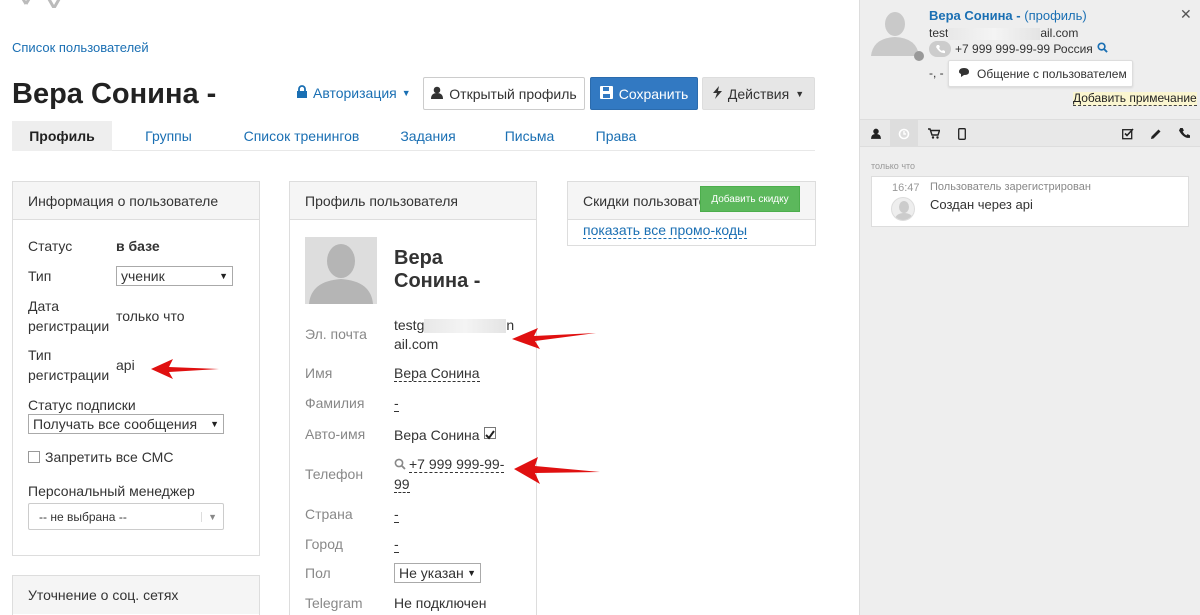 The width and height of the screenshot is (1200, 615). I want to click on gender-select: Не указан ▼, so click(437, 573).